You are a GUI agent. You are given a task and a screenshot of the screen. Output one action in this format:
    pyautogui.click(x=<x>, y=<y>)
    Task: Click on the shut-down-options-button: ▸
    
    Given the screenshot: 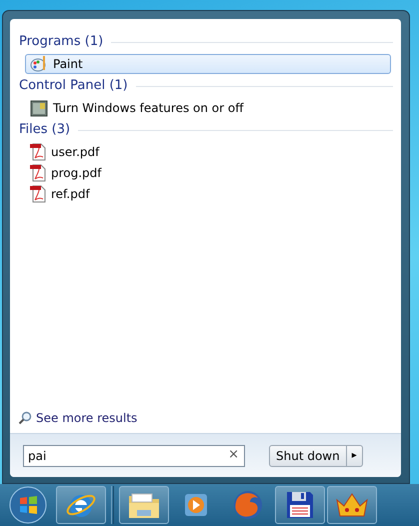 What is the action you would take?
    pyautogui.click(x=354, y=455)
    